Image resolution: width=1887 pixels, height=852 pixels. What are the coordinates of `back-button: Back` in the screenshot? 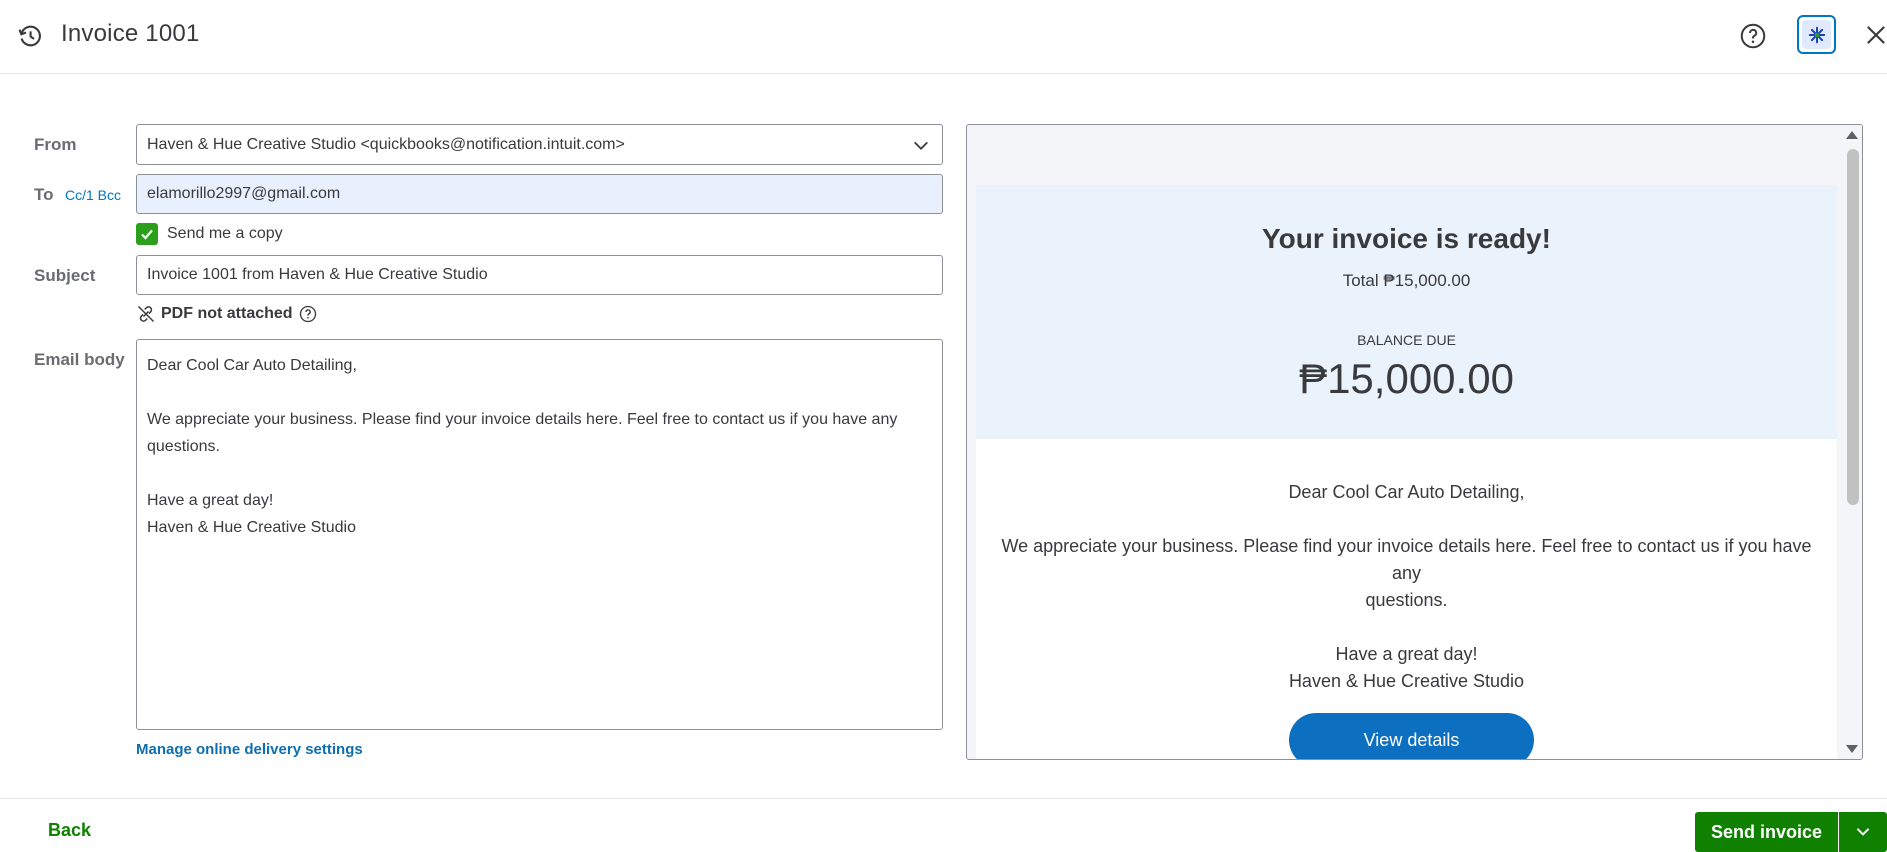 It's located at (69, 830).